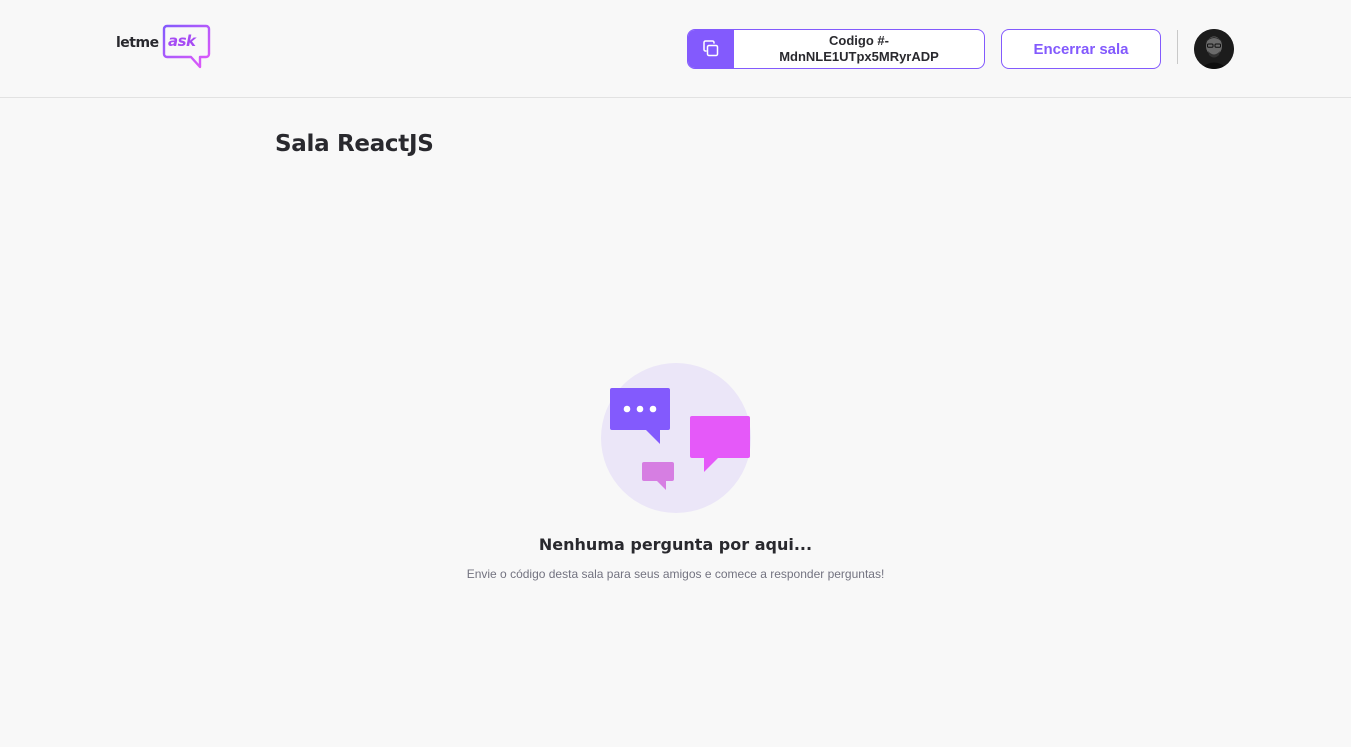  Describe the element at coordinates (164, 47) in the screenshot. I see `letmeask-logo: letme ask` at that location.